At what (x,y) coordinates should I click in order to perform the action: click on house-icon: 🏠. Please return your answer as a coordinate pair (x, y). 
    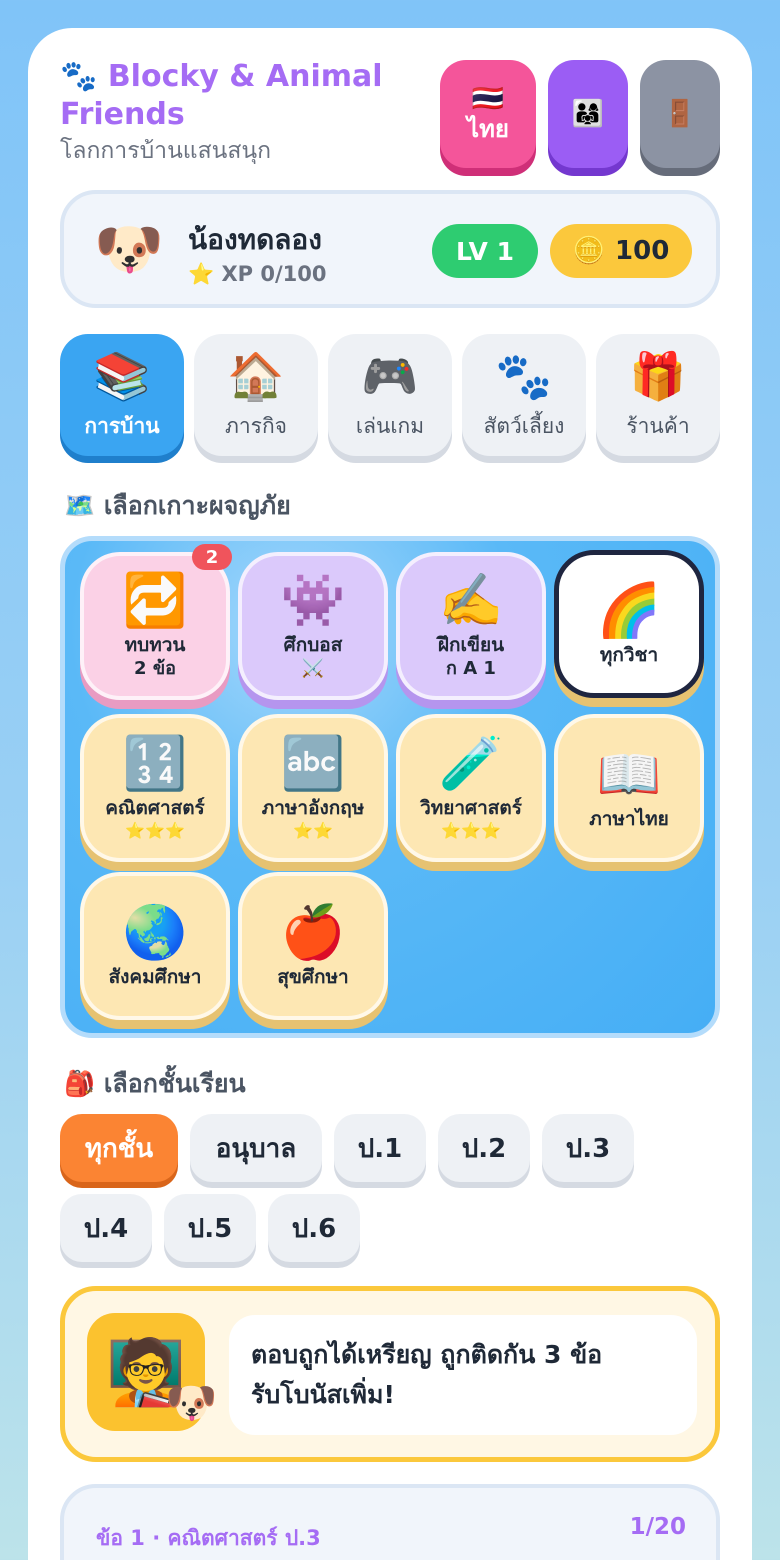
    Looking at the image, I should click on (256, 375).